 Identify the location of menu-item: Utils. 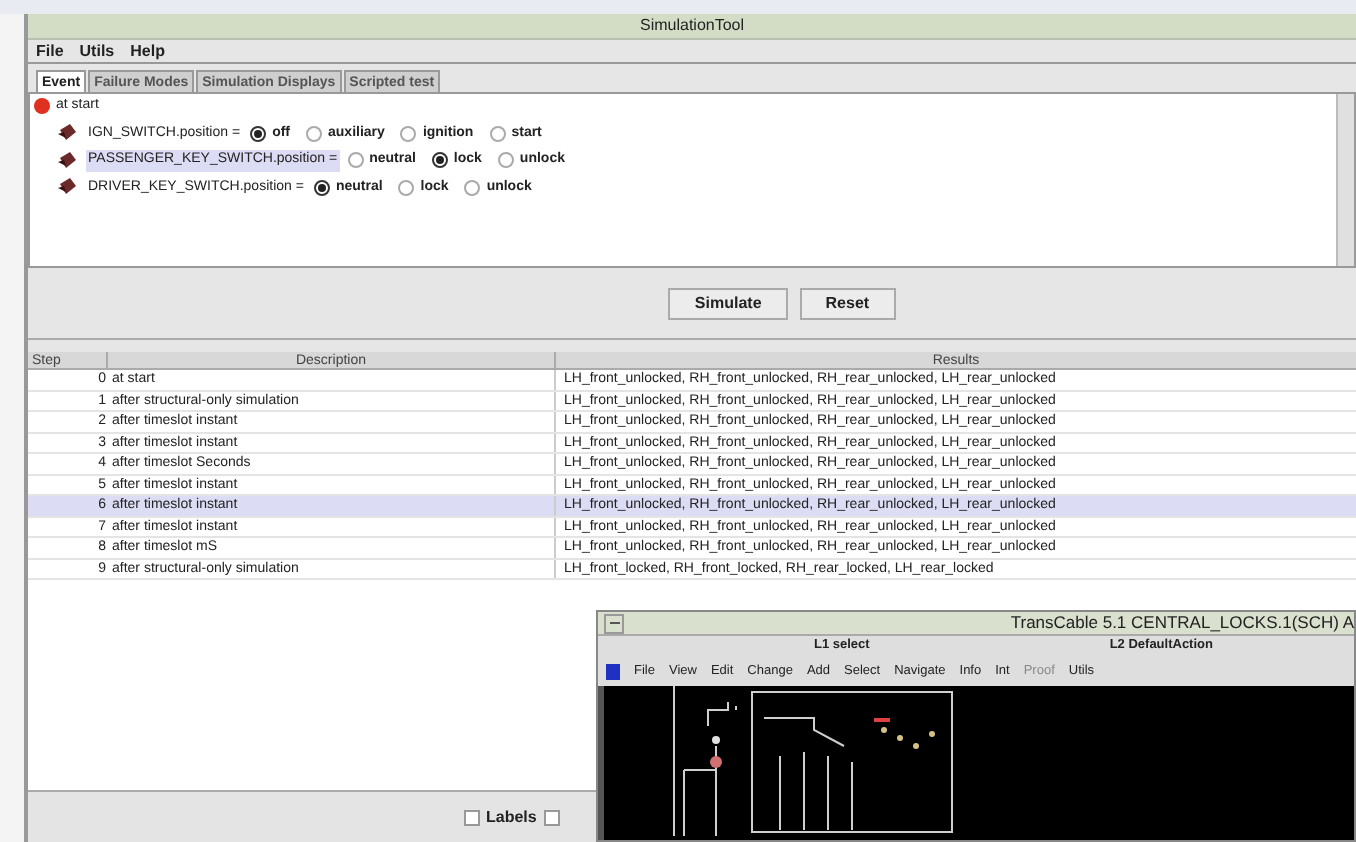
(97, 51).